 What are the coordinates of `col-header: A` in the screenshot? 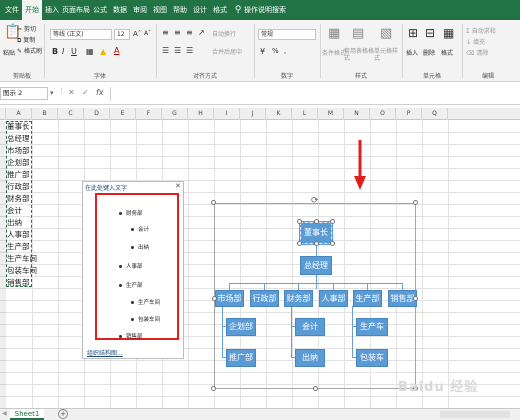 It's located at (19, 114).